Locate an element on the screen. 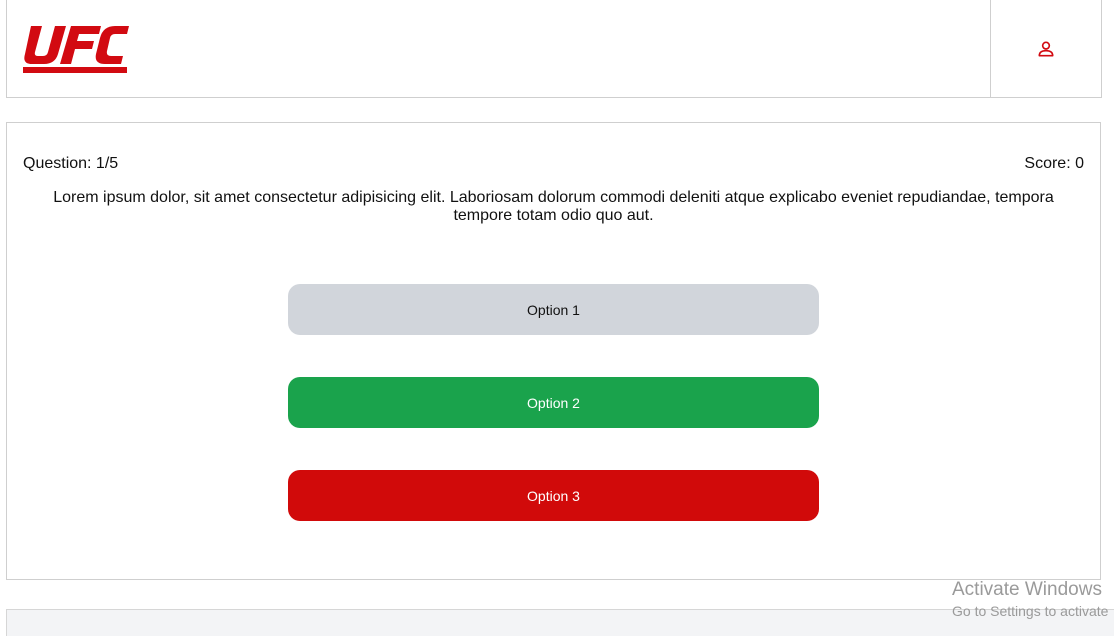 This screenshot has width=1114, height=636. watermark-subtitle: Go to Settings to activate is located at coordinates (1030, 611).